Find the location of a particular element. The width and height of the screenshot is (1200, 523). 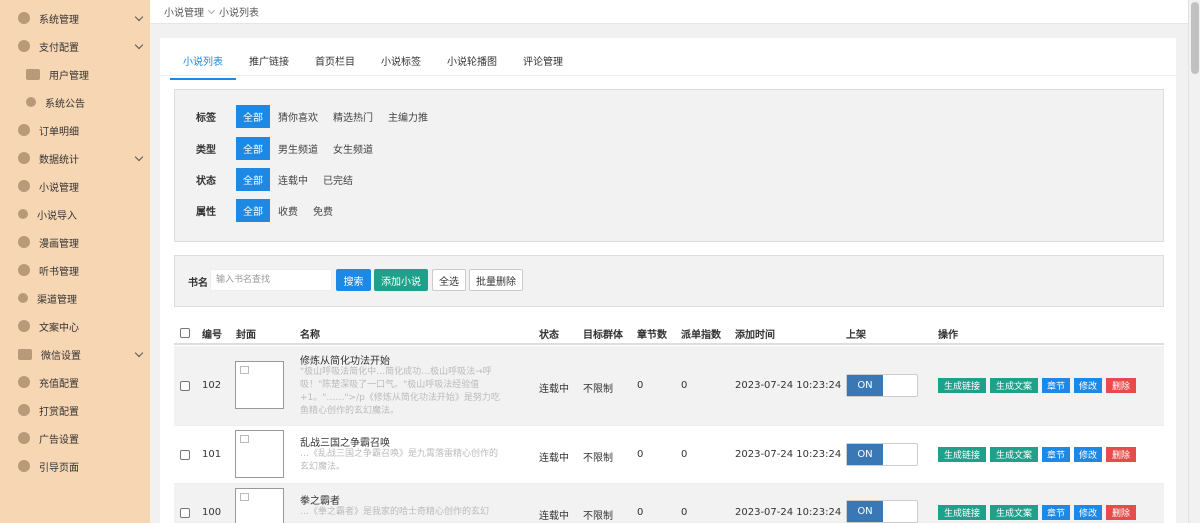

filter-row-type: 类型 全部 男生频道 女生频道 is located at coordinates (288, 148).